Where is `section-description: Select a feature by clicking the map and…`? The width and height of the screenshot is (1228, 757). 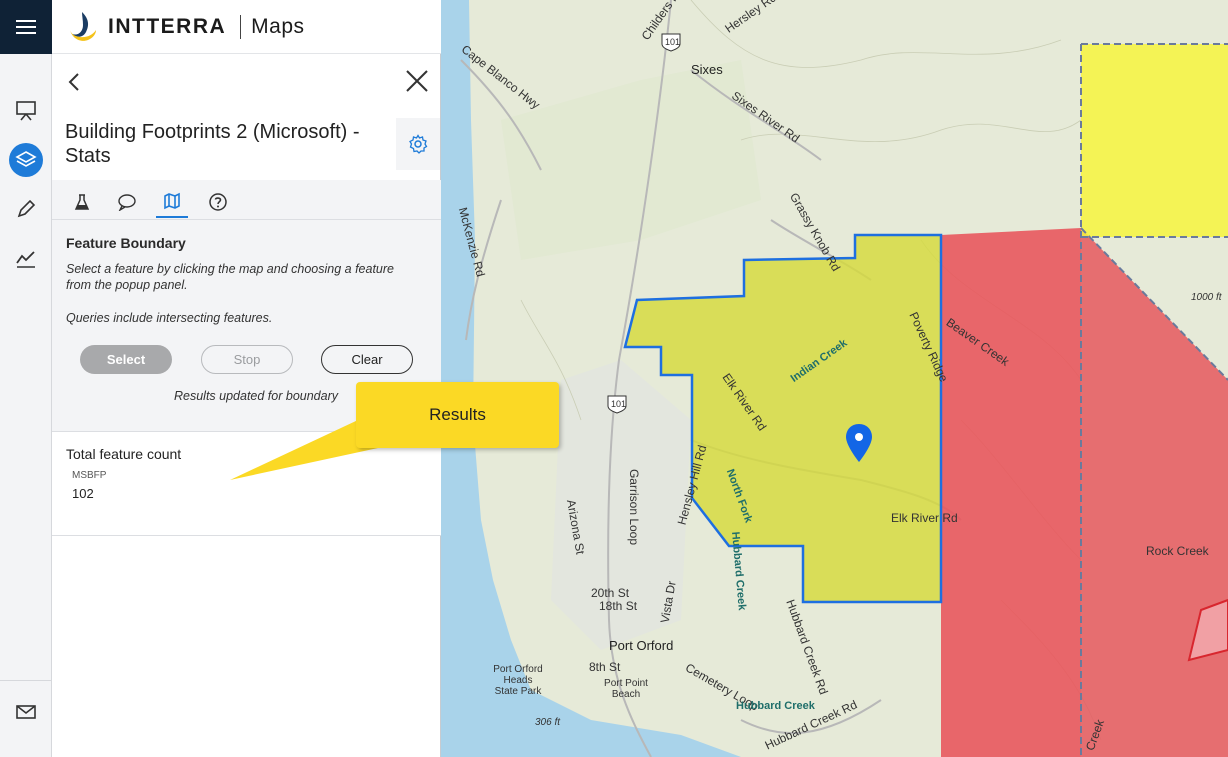
section-description: Select a feature by clicking the map and… is located at coordinates (230, 277).